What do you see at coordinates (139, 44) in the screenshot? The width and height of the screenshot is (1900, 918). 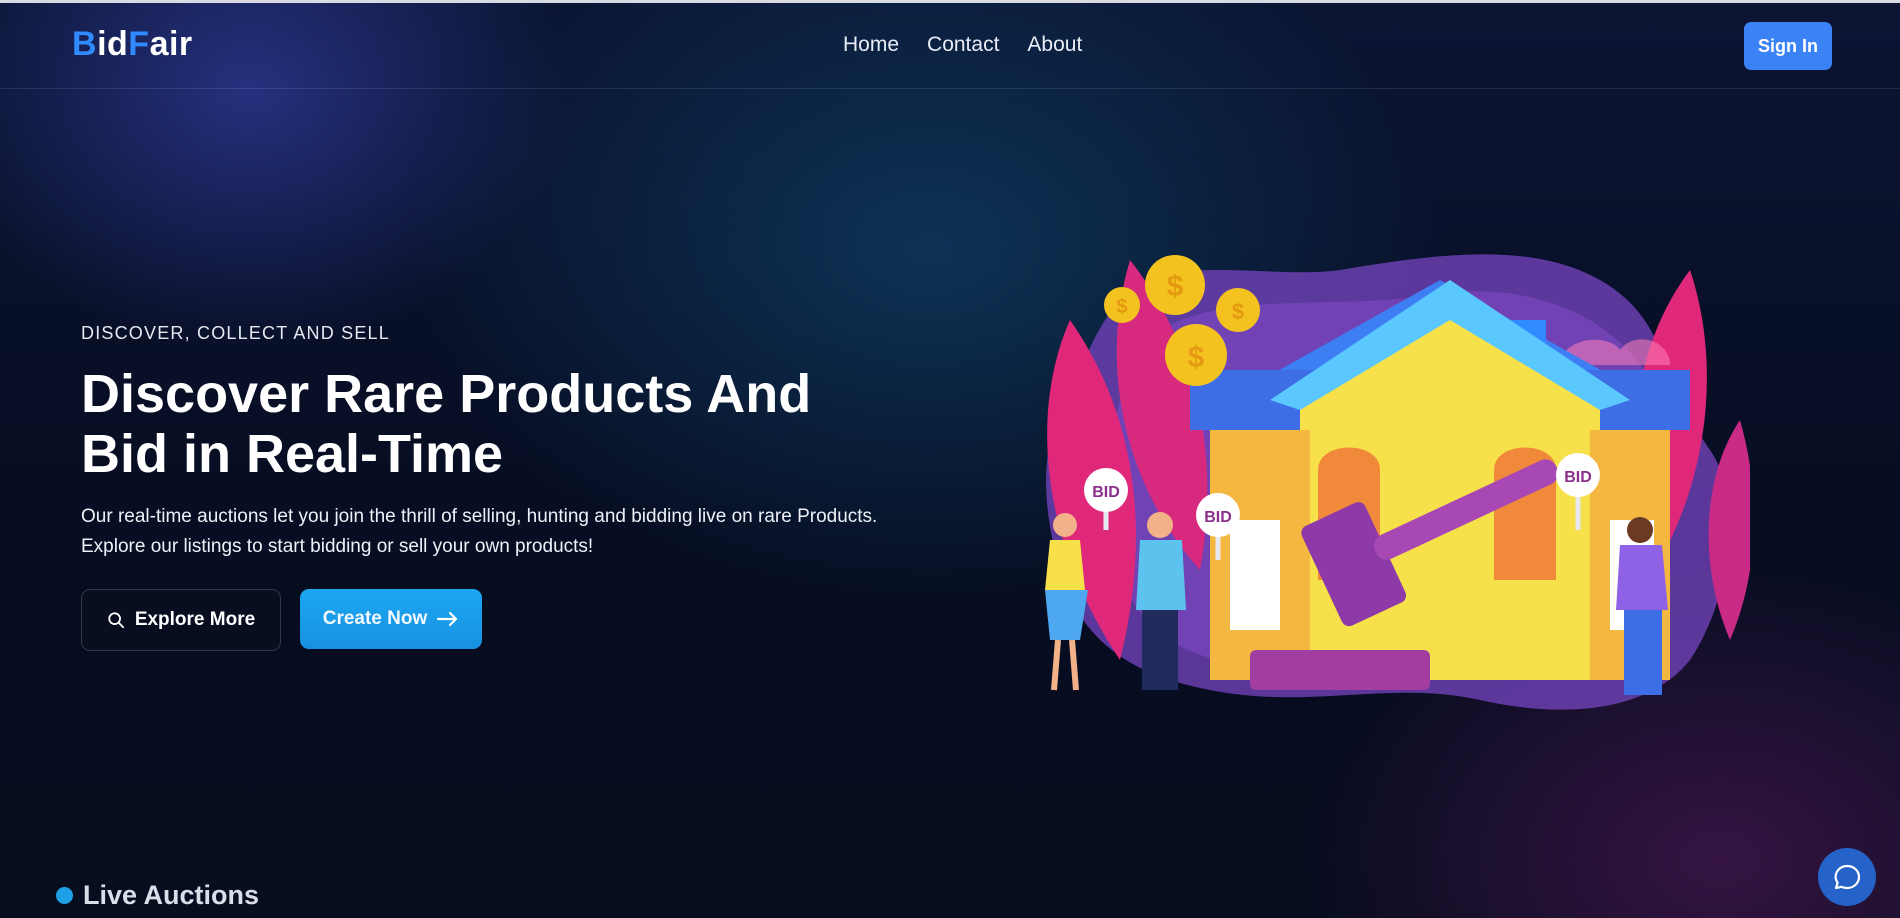 I see `logo-letter-f: F` at bounding box center [139, 44].